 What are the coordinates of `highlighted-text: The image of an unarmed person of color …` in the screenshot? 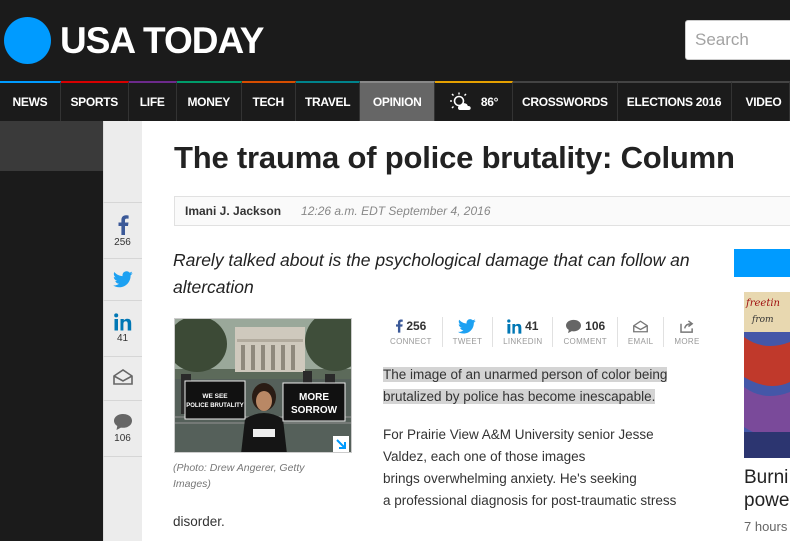 It's located at (525, 385).